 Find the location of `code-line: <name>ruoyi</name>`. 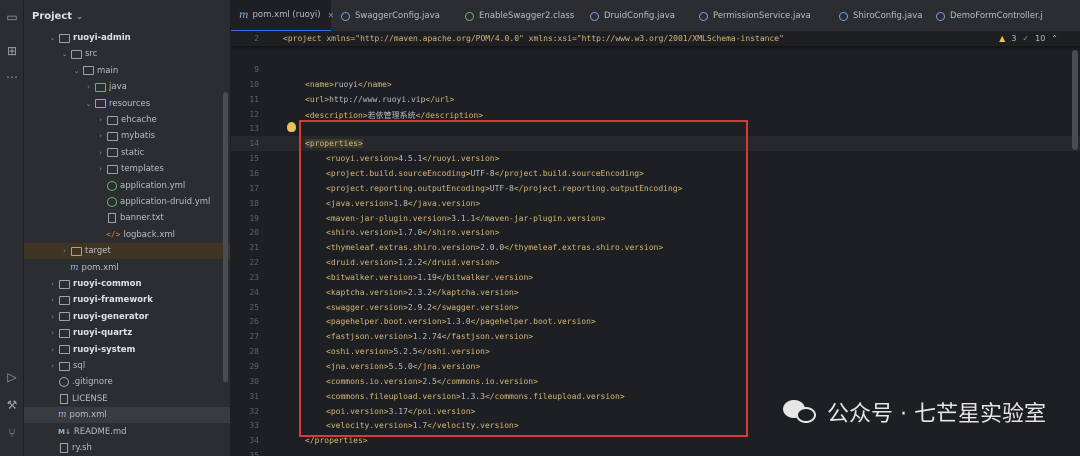

code-line: <name>ruoyi</name> is located at coordinates (348, 84).